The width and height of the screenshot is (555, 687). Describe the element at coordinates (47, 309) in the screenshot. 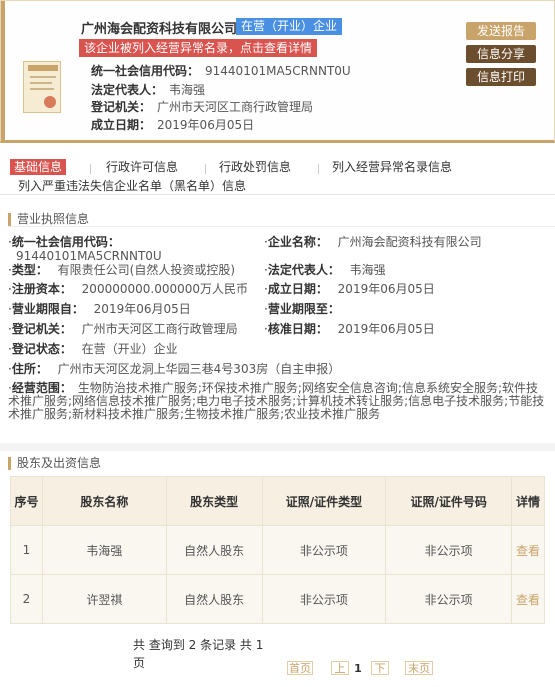

I see `license-term-start-label: 营业期限自：` at that location.